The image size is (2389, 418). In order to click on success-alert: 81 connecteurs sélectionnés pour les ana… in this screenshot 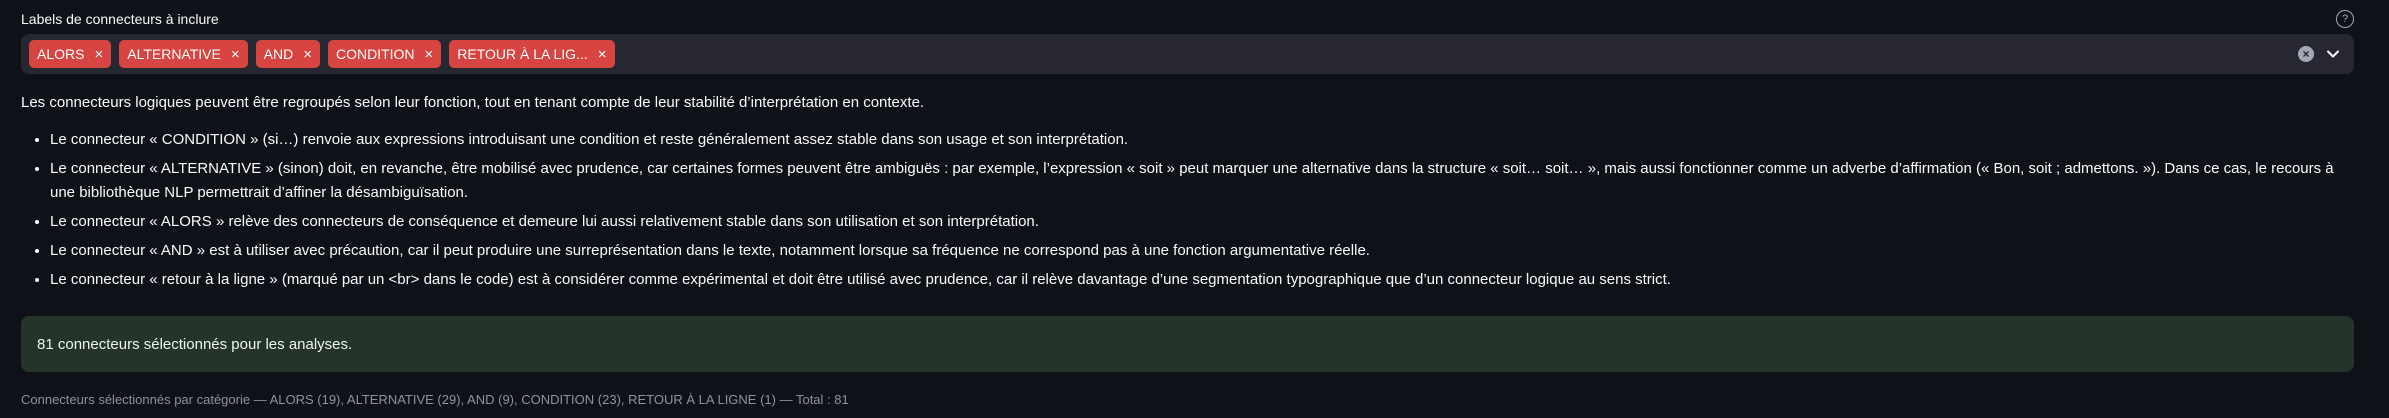, I will do `click(1187, 344)`.